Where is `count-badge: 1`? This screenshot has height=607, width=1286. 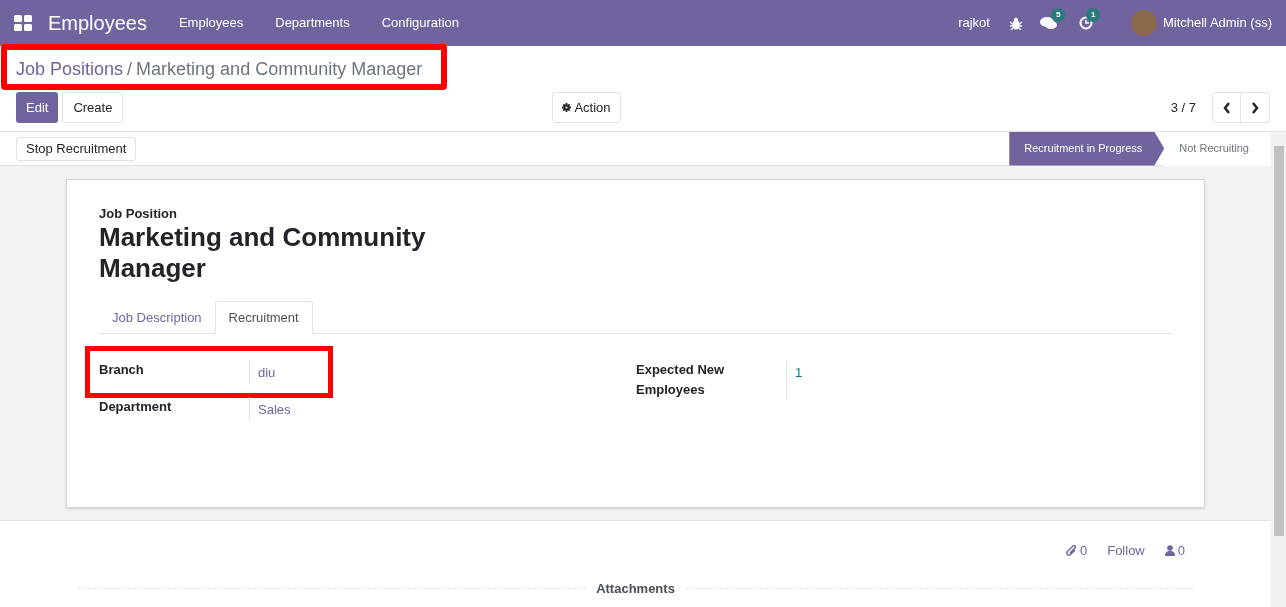
count-badge: 1 is located at coordinates (1093, 15).